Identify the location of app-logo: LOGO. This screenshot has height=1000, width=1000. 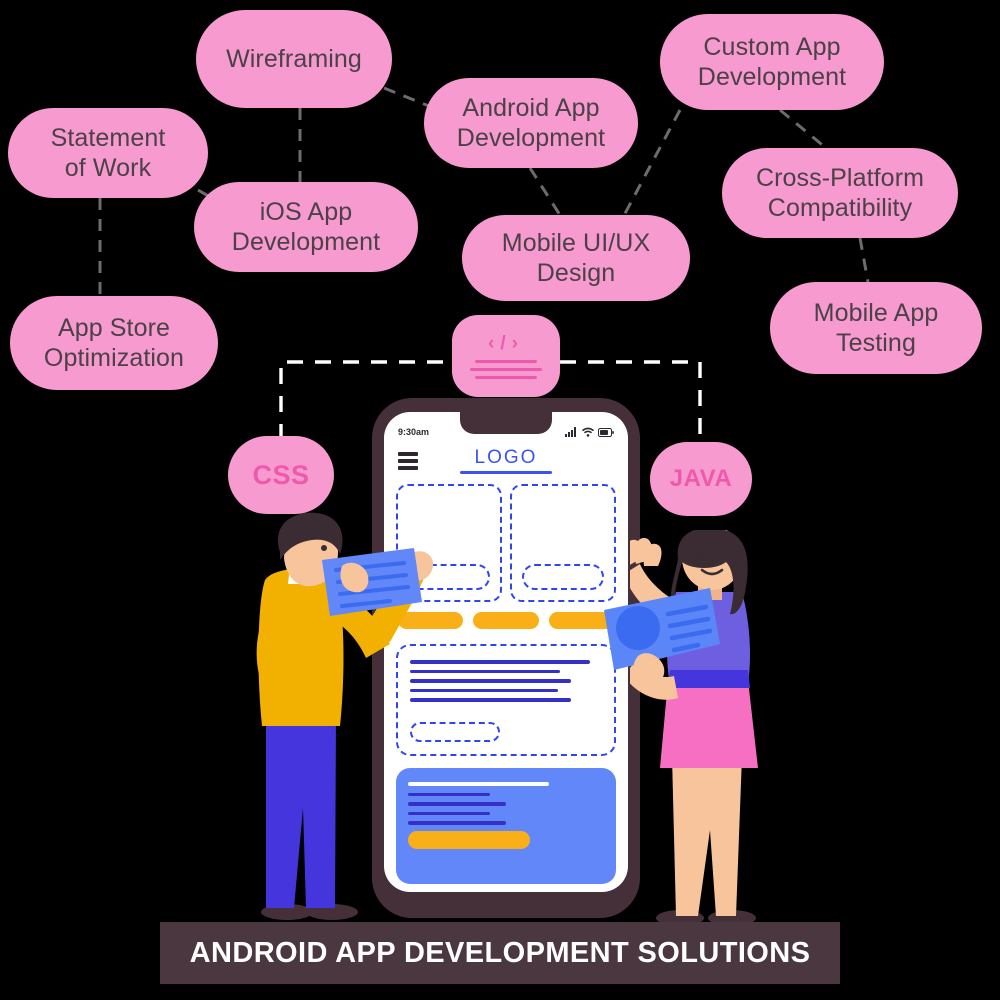
(506, 457).